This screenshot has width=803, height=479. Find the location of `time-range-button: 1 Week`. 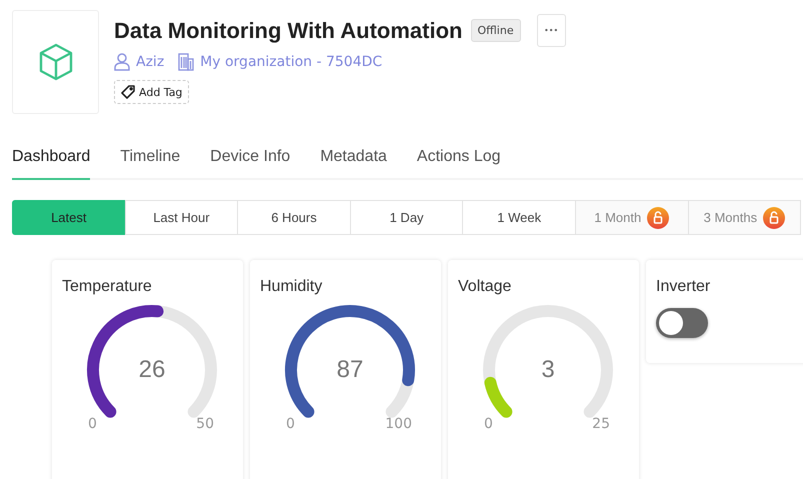

time-range-button: 1 Week is located at coordinates (519, 217).